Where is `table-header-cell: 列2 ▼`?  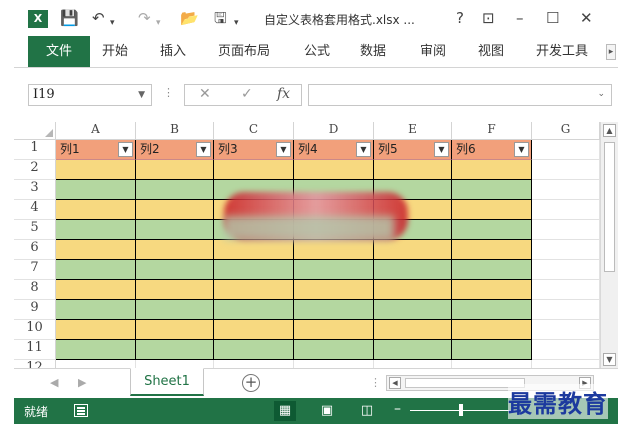 table-header-cell: 列2 ▼ is located at coordinates (175, 150).